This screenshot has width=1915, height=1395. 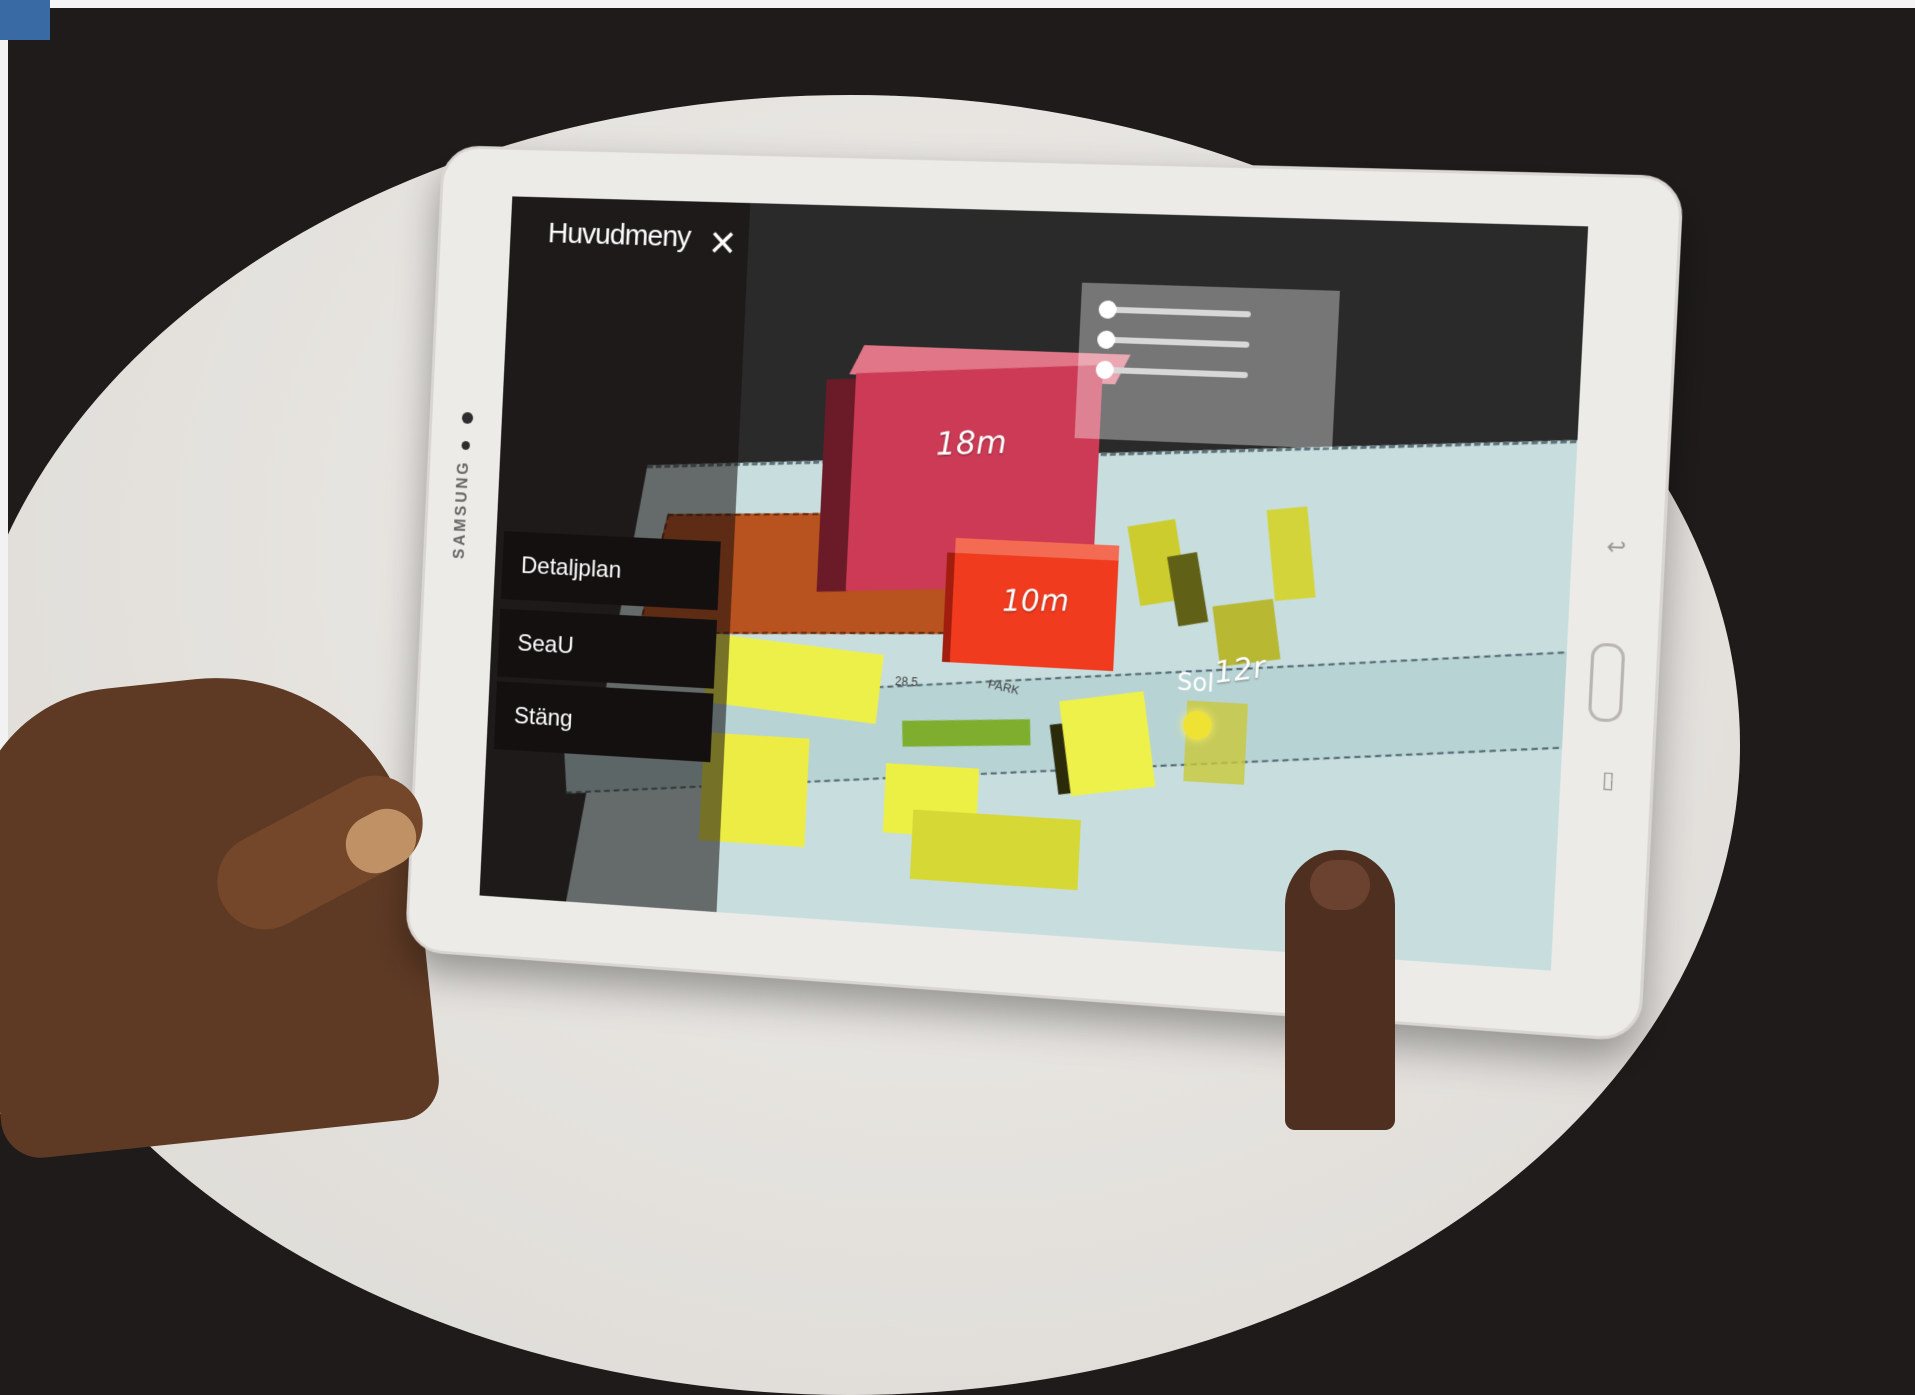 What do you see at coordinates (466, 445) in the screenshot?
I see `light-sensor-icon` at bounding box center [466, 445].